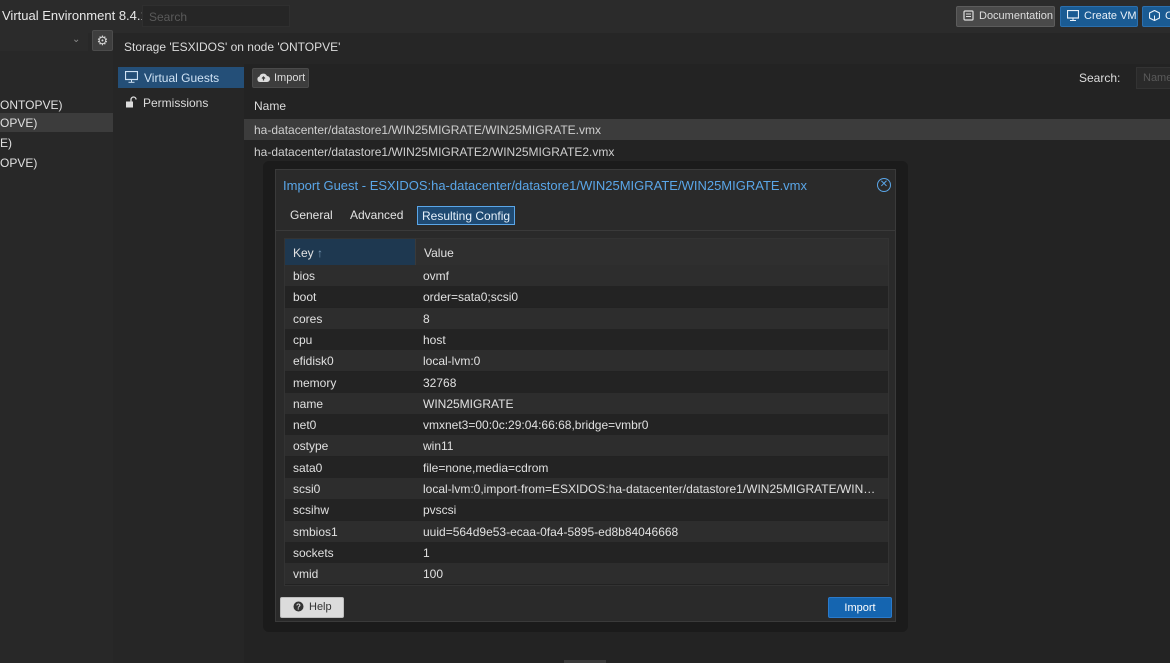 This screenshot has width=1170, height=663. I want to click on grid-value-cell: host, so click(434, 340).